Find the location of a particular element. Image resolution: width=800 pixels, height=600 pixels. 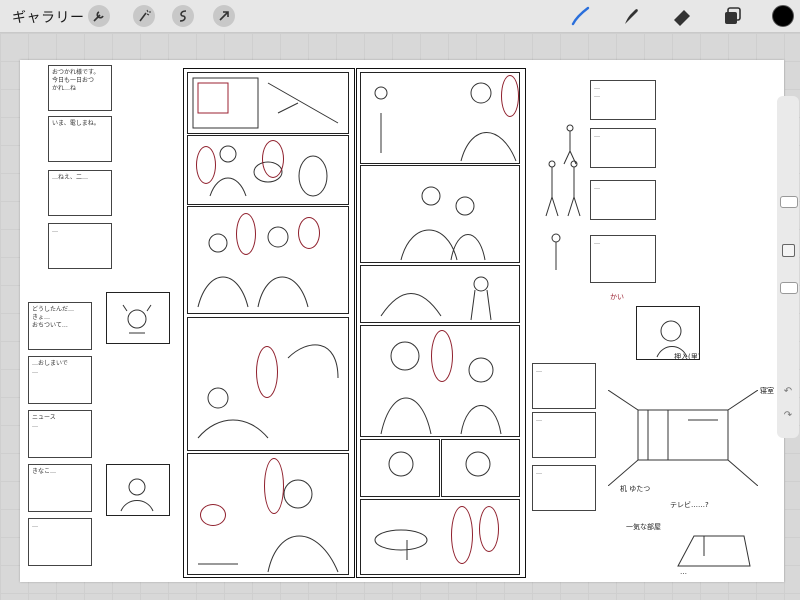

room-label: テレビ……? is located at coordinates (689, 505).